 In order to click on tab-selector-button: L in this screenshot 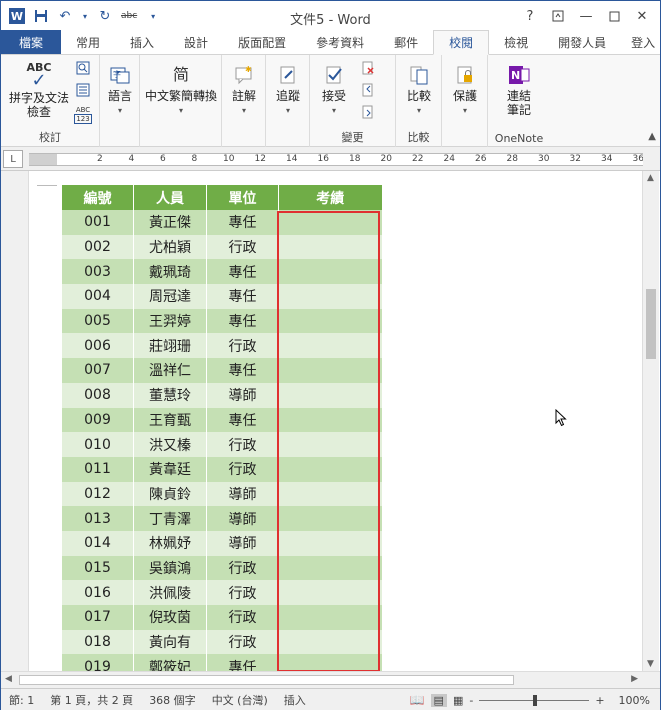, I will do `click(13, 159)`.